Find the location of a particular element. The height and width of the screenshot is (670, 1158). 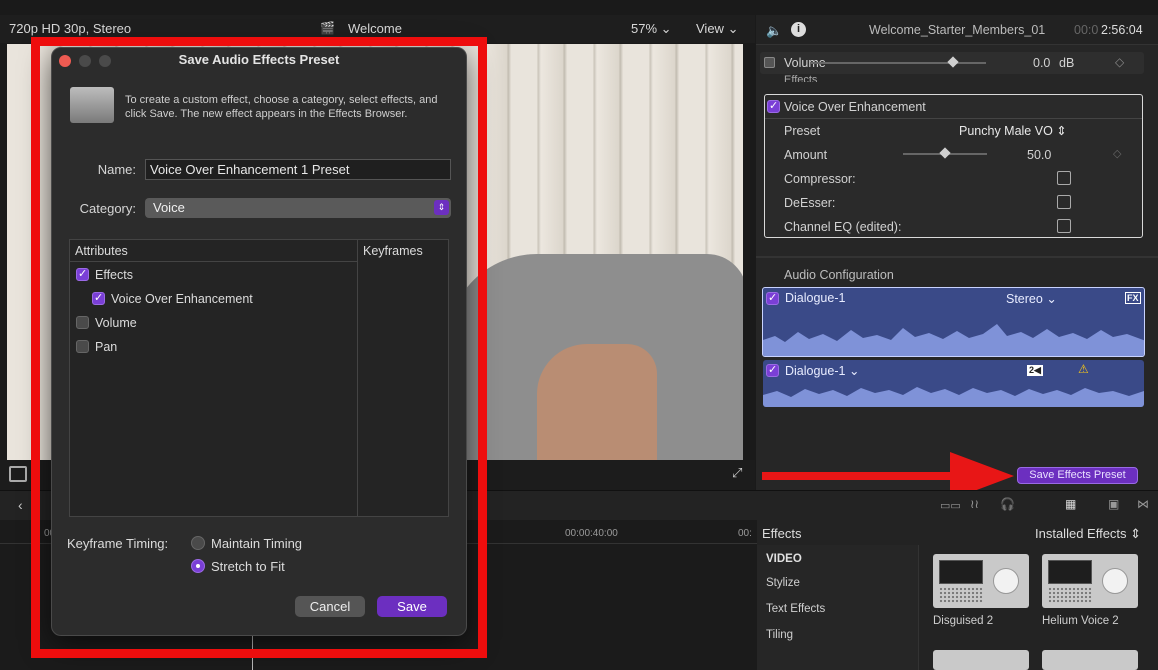

installed-effects-dropdown: Installed Effects ⇕ is located at coordinates (1088, 534).